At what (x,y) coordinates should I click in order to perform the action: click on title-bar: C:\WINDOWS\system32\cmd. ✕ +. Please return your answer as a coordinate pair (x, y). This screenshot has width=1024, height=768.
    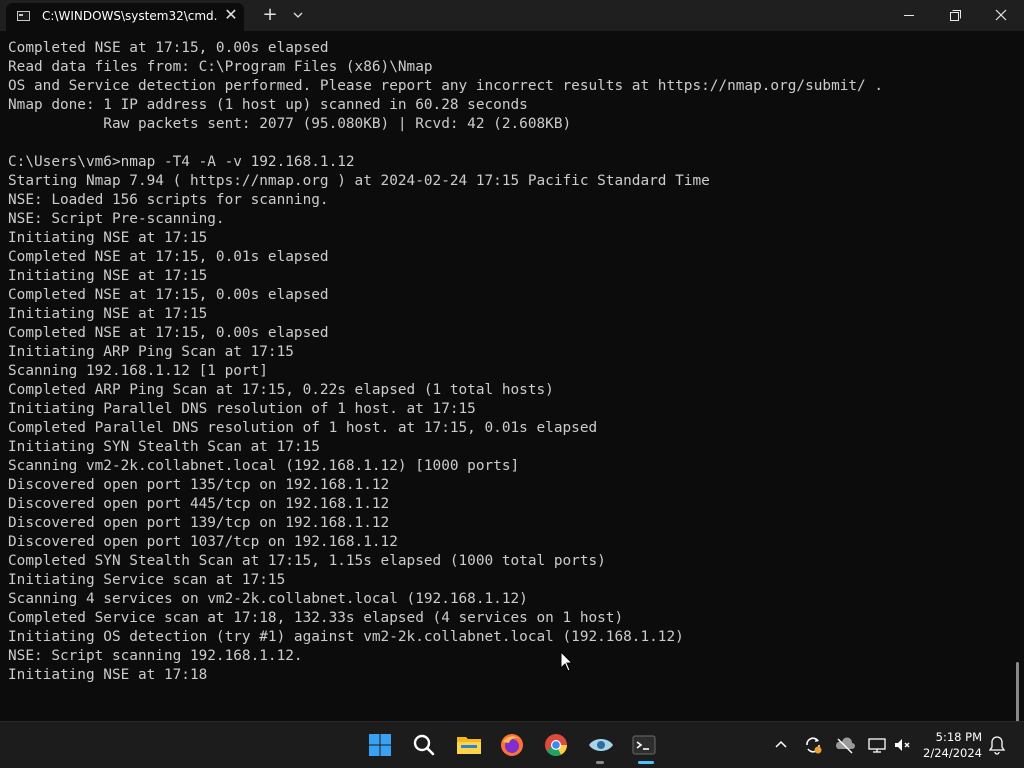
    Looking at the image, I should click on (512, 15).